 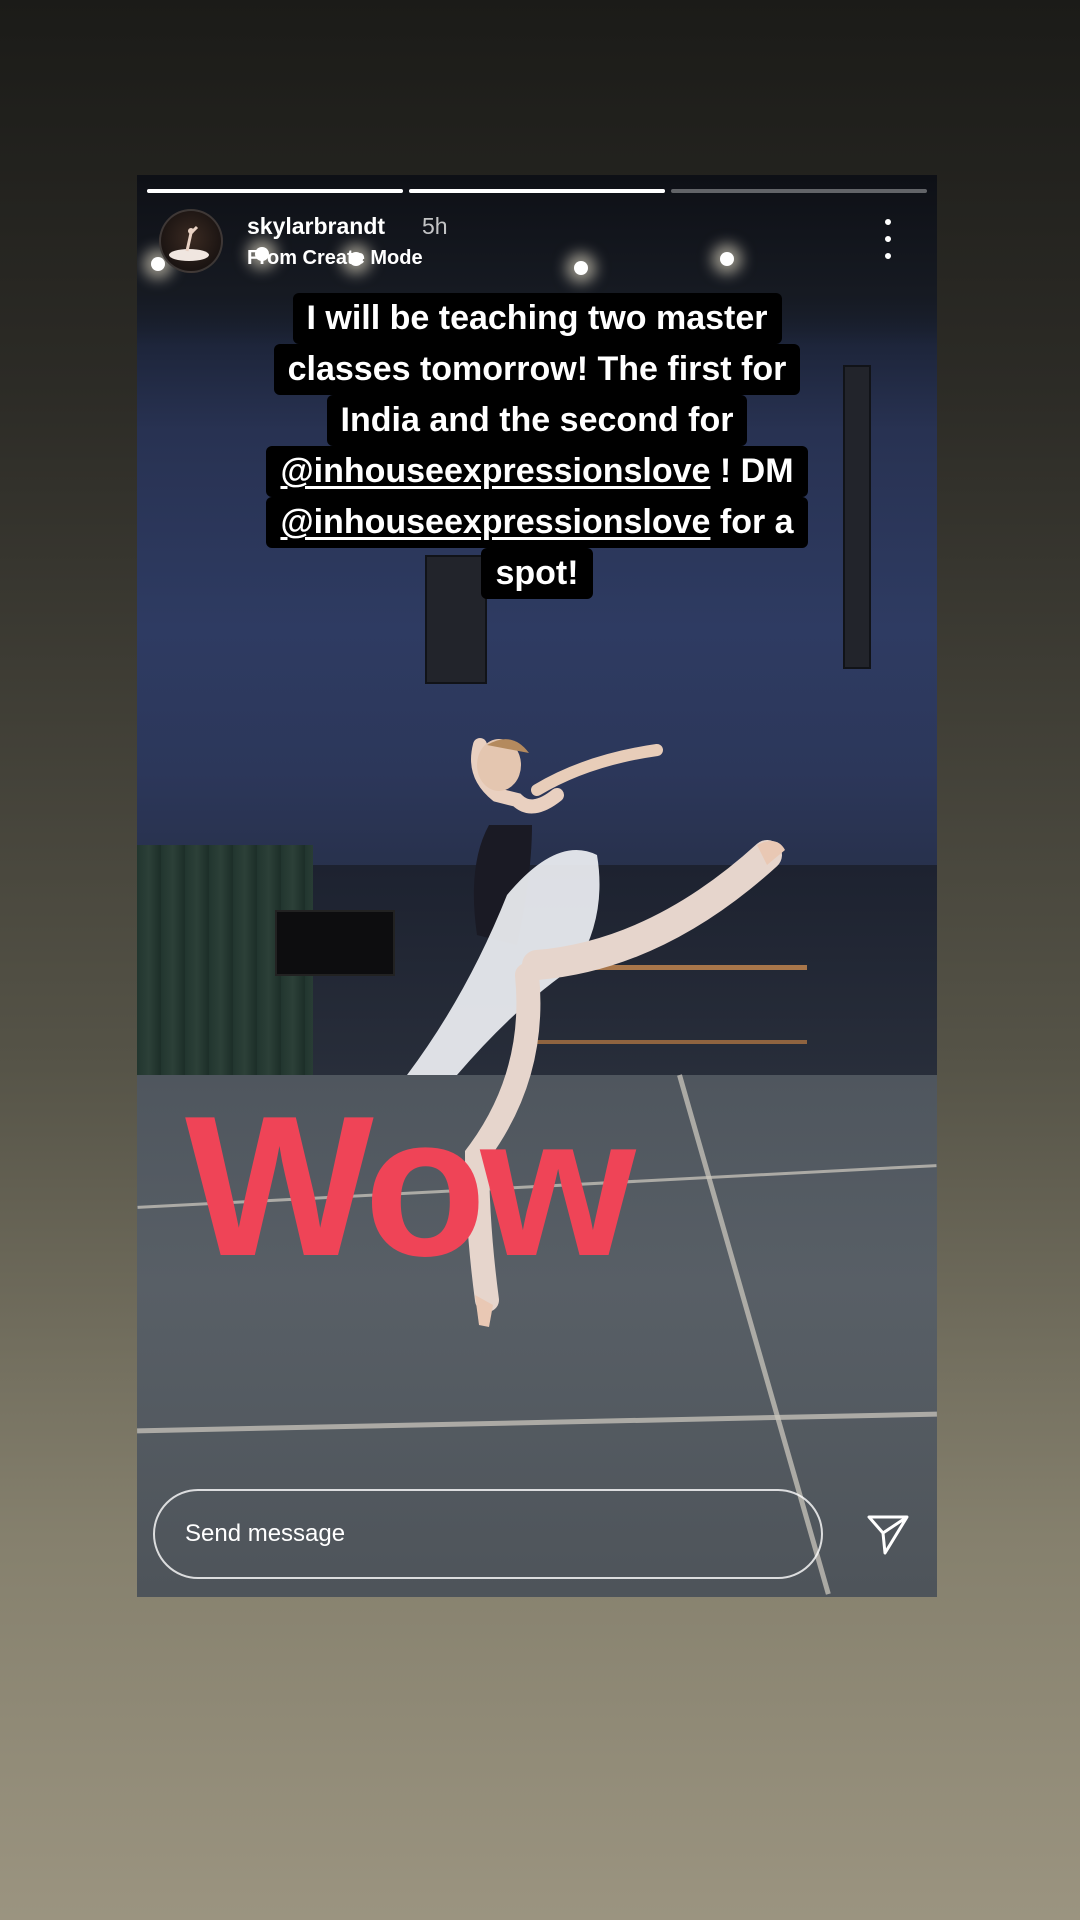 I want to click on caption-line: @inhouseexpressionslove for a, so click(x=537, y=522).